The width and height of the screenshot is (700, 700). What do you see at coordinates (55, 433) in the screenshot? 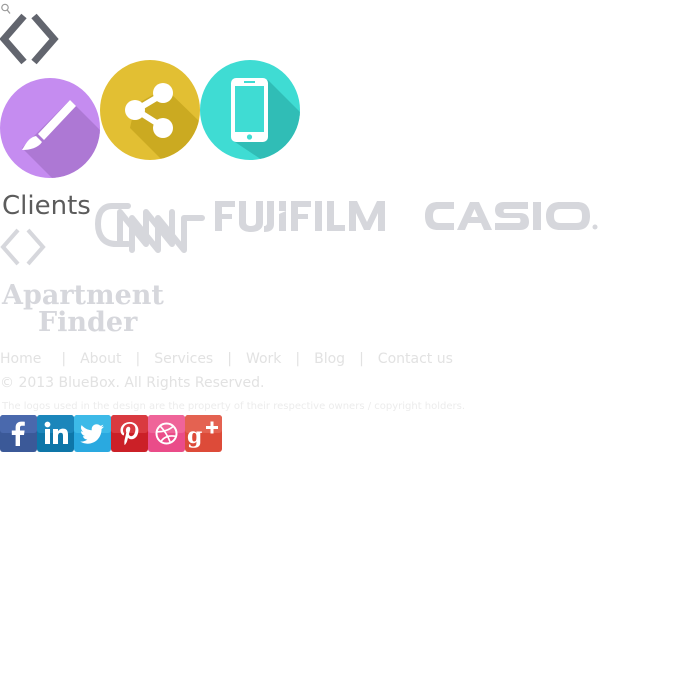
I see `linkedin-icon` at bounding box center [55, 433].